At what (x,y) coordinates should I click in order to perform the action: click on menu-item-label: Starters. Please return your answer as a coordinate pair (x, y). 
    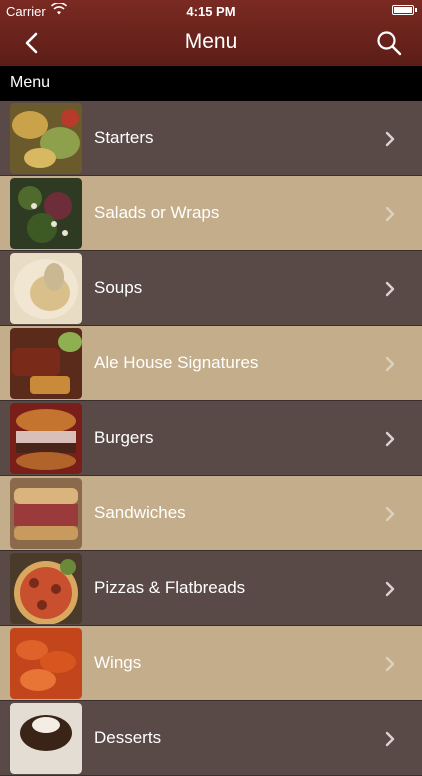
    Looking at the image, I should click on (124, 137).